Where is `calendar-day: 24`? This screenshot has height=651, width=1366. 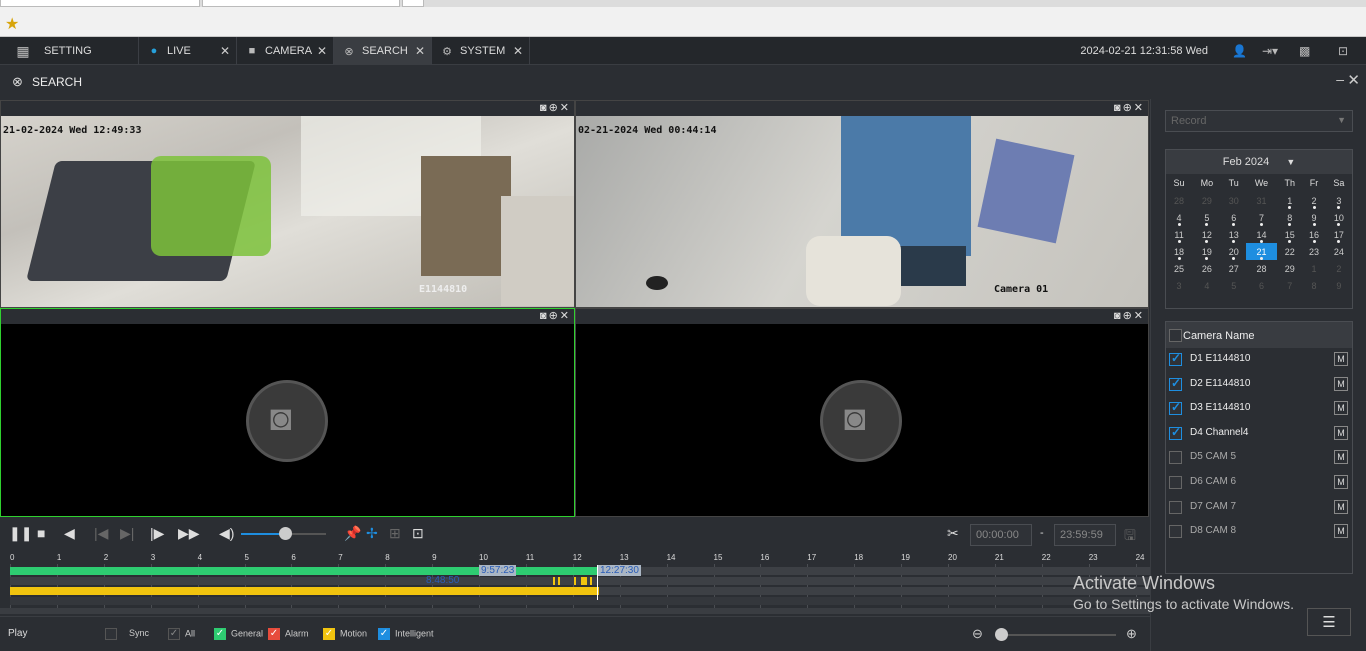 calendar-day: 24 is located at coordinates (1339, 251).